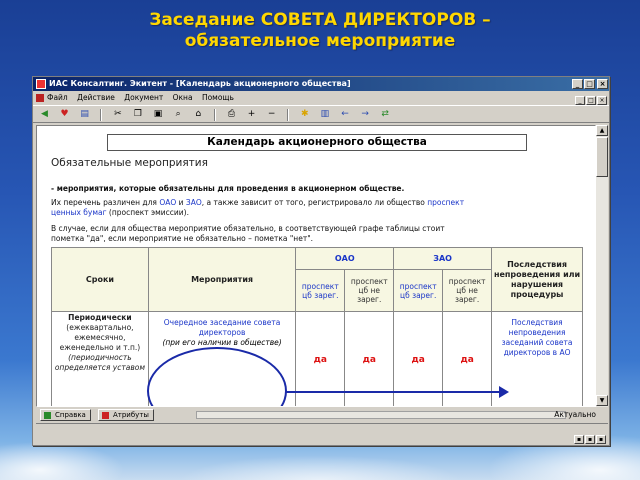 This screenshot has width=640, height=480. I want to click on toolbar: ◀ ♥ ▤ ✂ ❐ ▣ ⌕ ⌂ ⎙ + − ✱ ▥ ← → ⇄, so click(321, 114).